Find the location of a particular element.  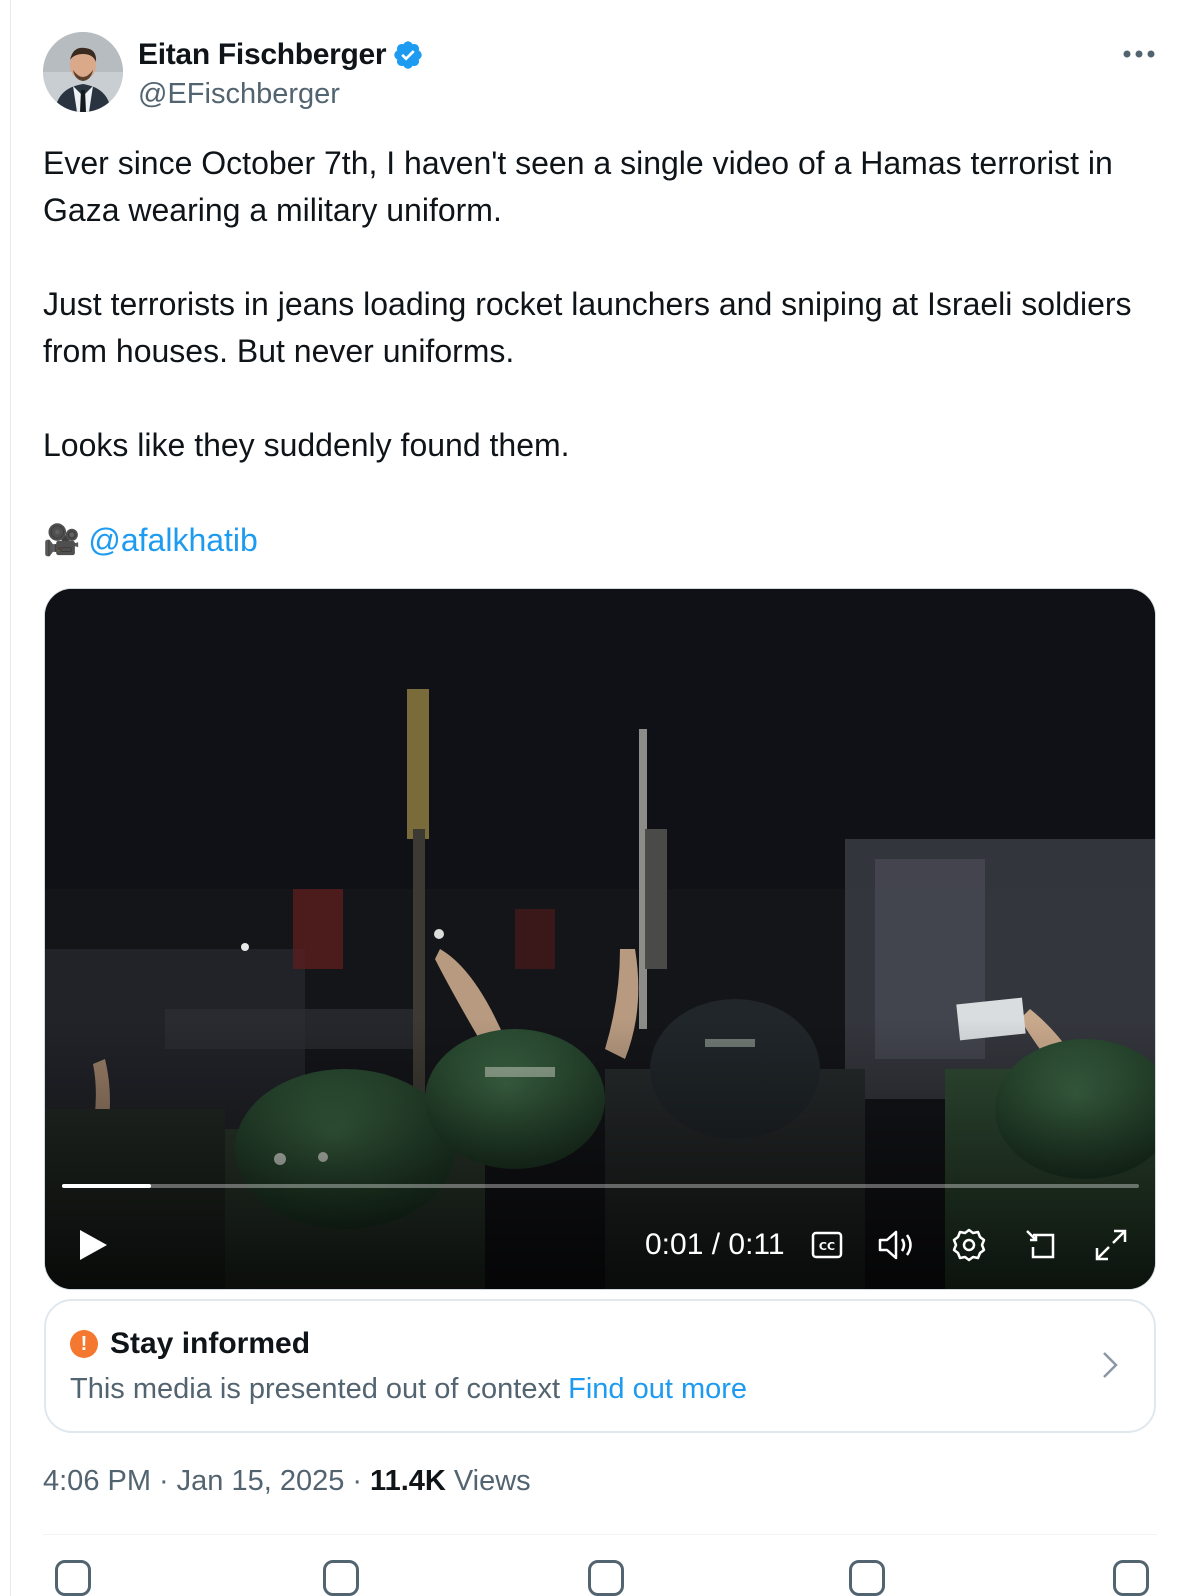

svg-text: CC is located at coordinates (827, 1246).